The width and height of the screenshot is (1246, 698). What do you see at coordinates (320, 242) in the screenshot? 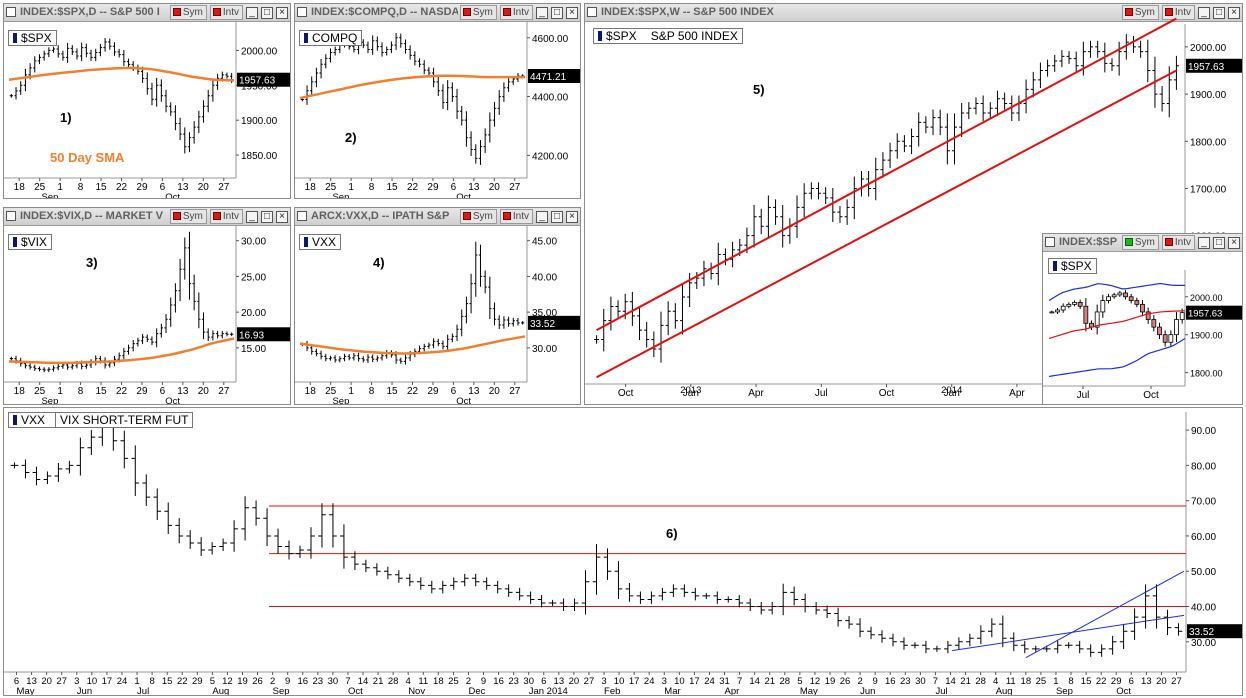
I see `symbol-label: VXX` at bounding box center [320, 242].